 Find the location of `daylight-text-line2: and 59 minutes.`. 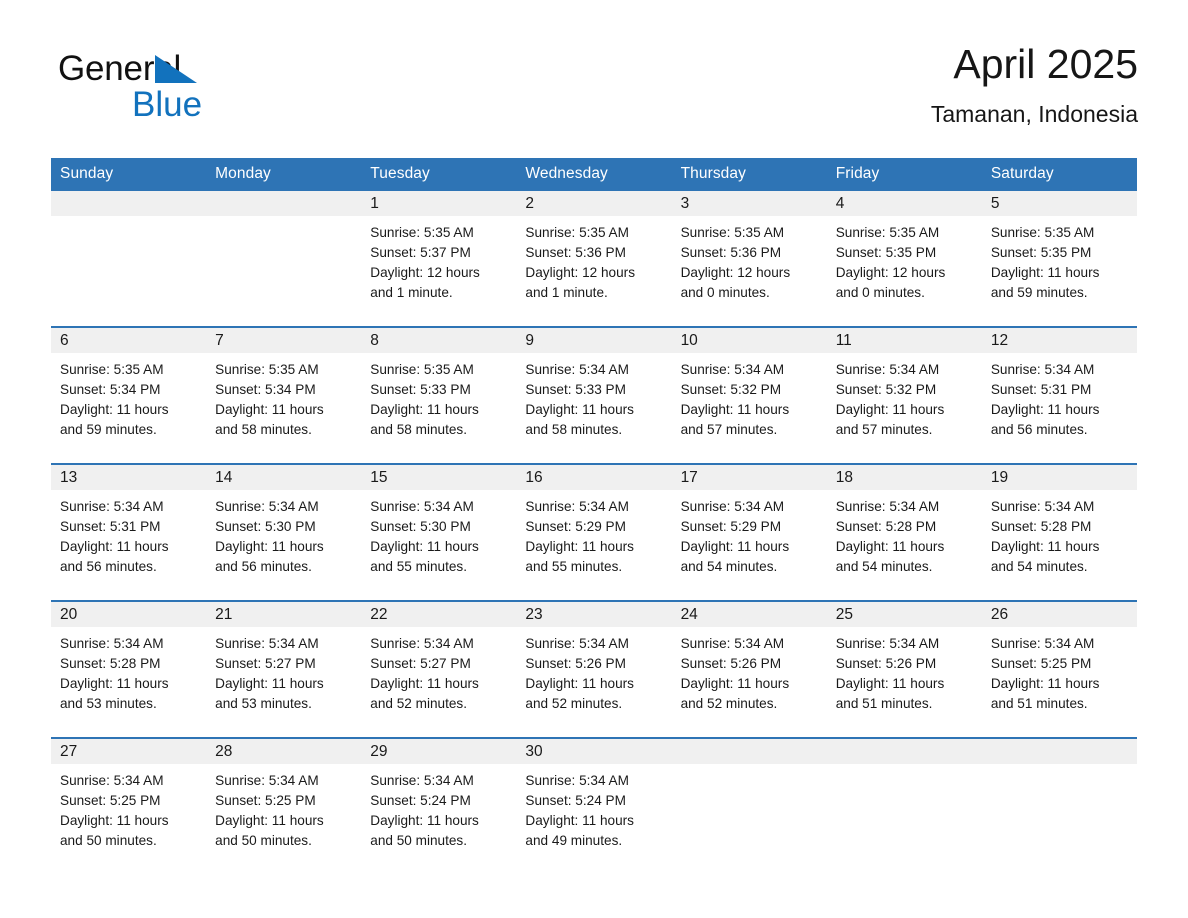

daylight-text-line2: and 59 minutes. is located at coordinates (108, 429).